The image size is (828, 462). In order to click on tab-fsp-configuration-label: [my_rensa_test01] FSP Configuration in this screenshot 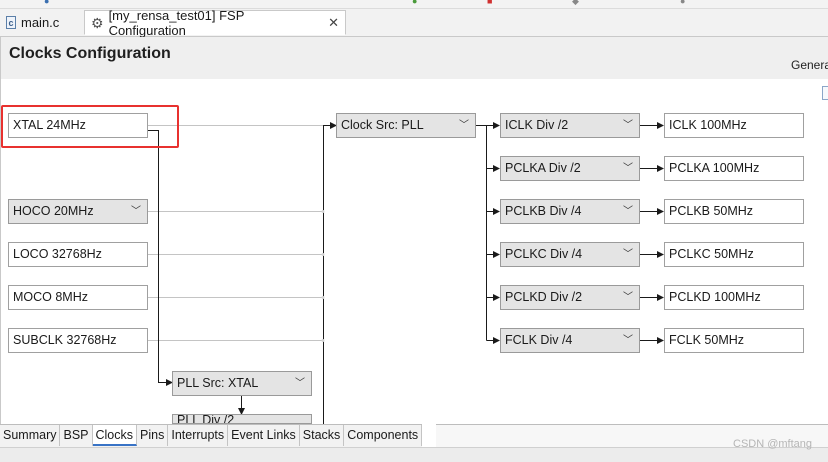, I will do `click(176, 22)`.